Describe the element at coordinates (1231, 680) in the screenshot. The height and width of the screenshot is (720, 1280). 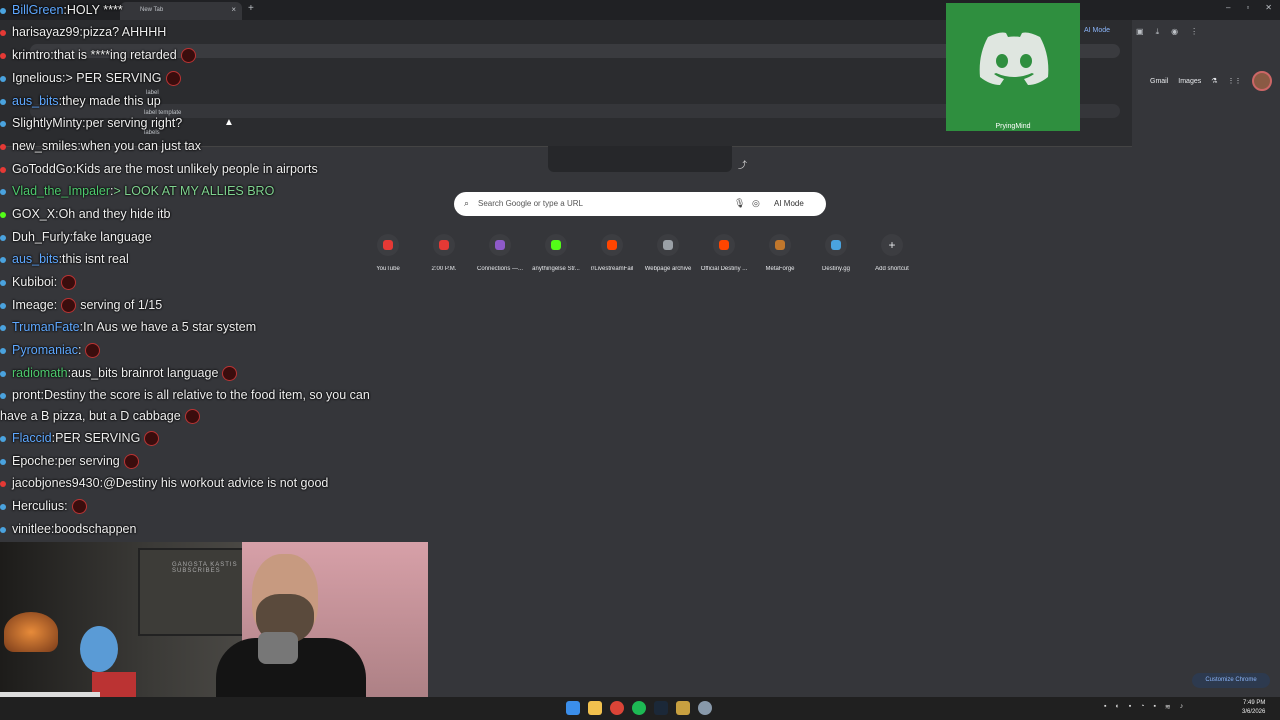
I see `customize-chrome-button: Customize Chrome` at that location.